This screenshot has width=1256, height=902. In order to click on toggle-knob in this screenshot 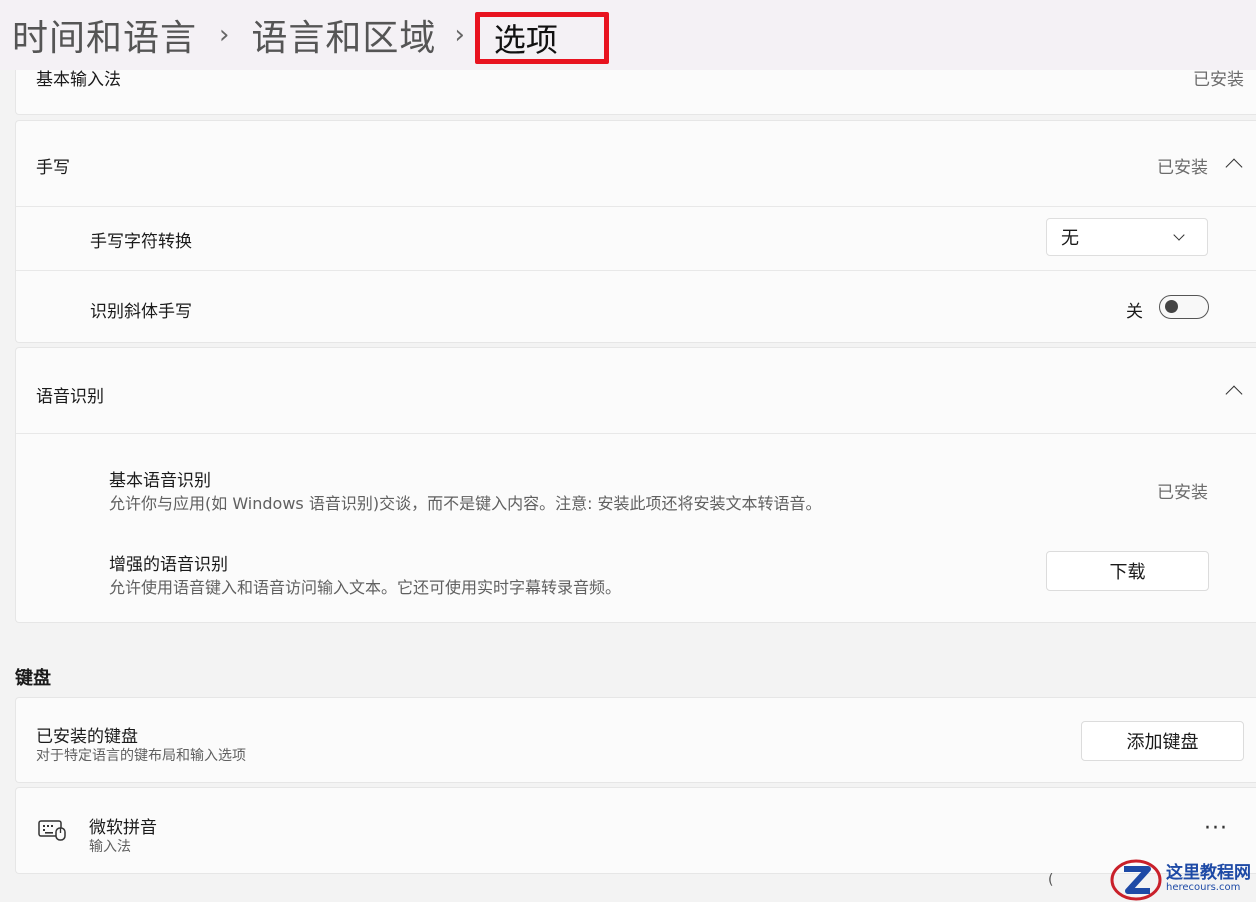, I will do `click(1171, 306)`.